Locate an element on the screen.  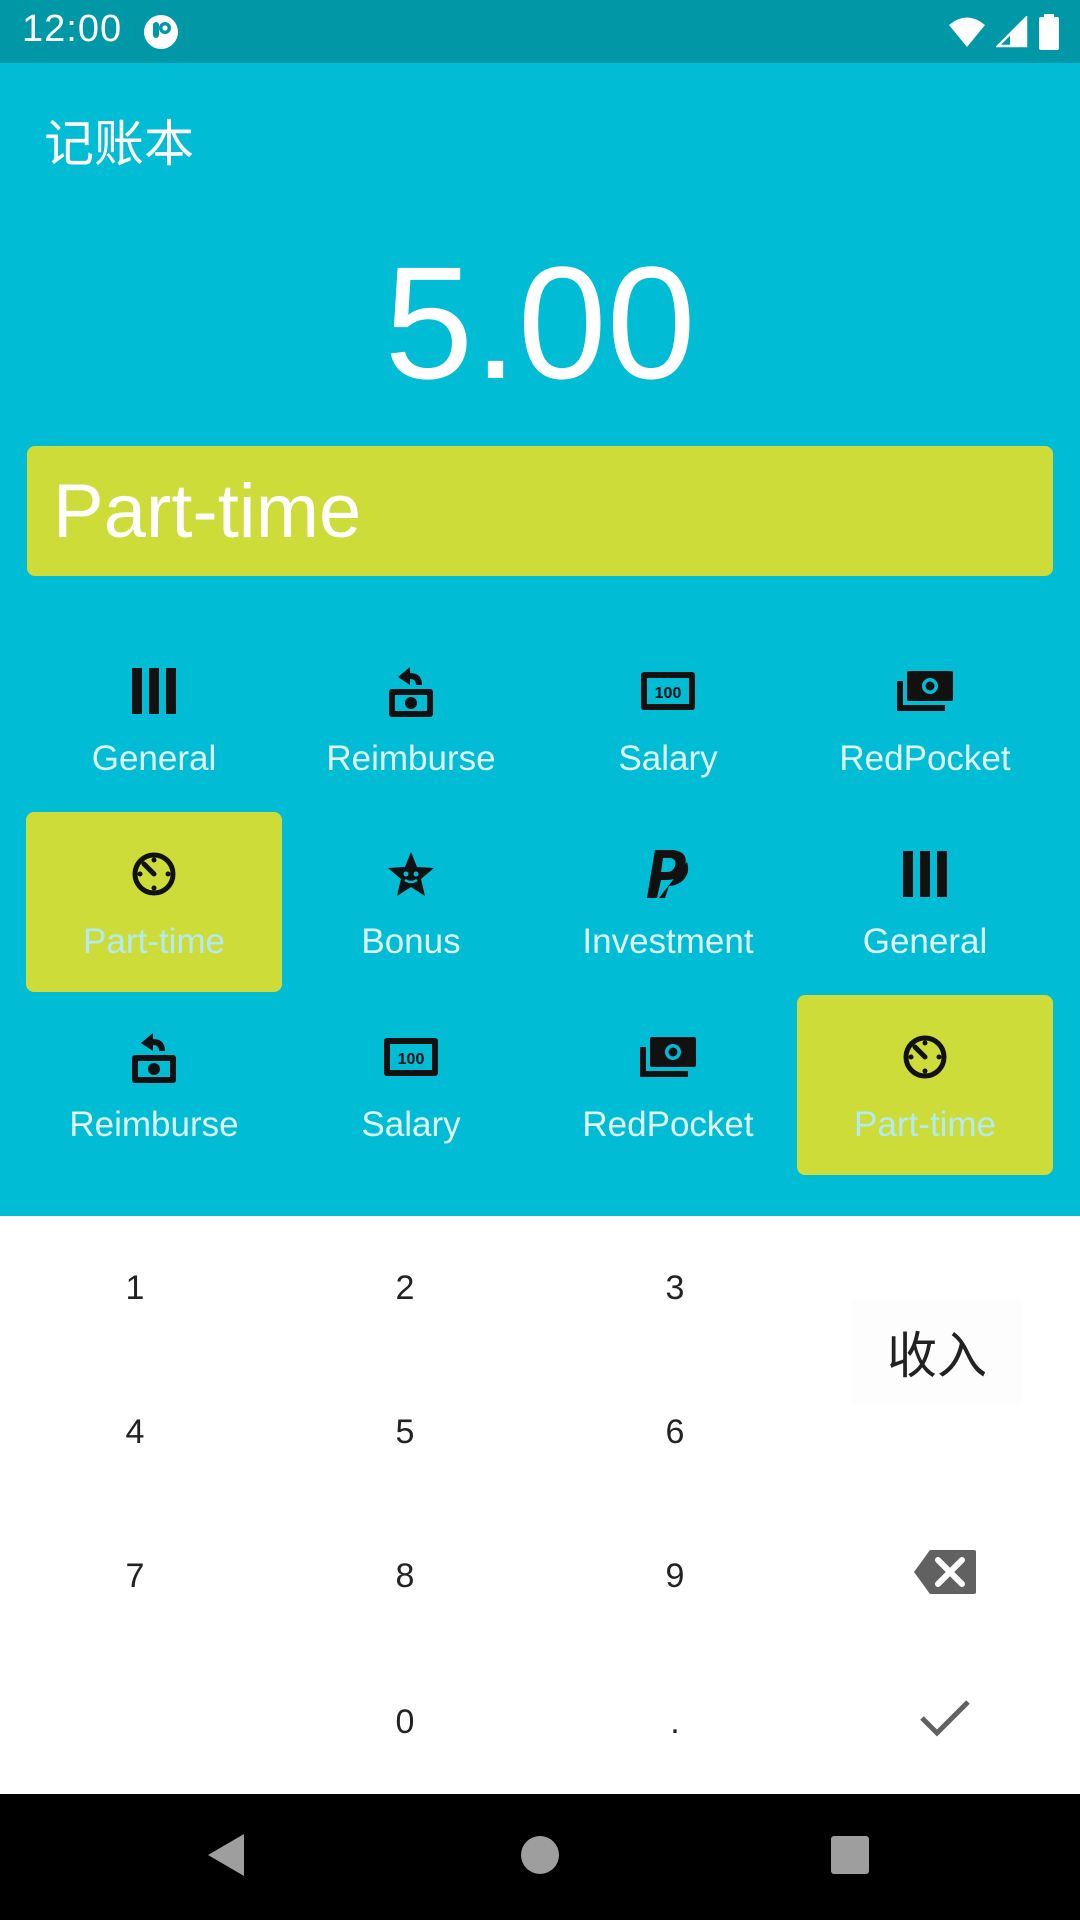
recents-button is located at coordinates (850, 1857).